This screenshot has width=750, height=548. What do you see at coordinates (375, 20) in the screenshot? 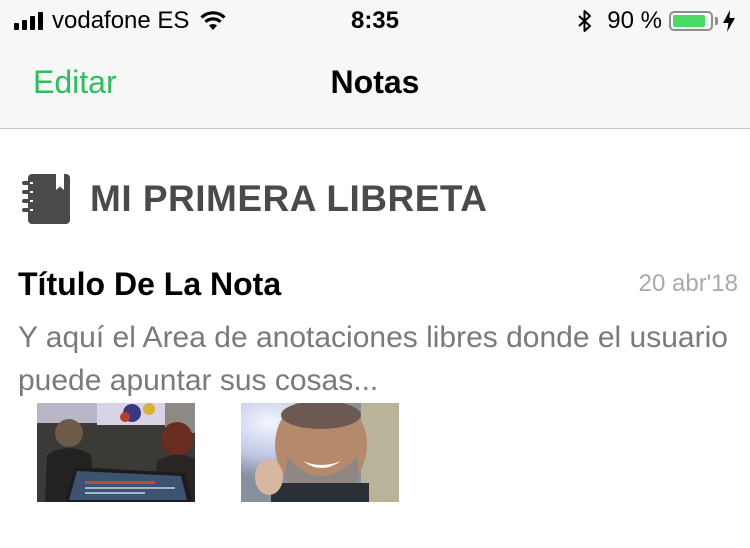
I see `status-bar: vodafone ES 8:35 90 %` at bounding box center [375, 20].